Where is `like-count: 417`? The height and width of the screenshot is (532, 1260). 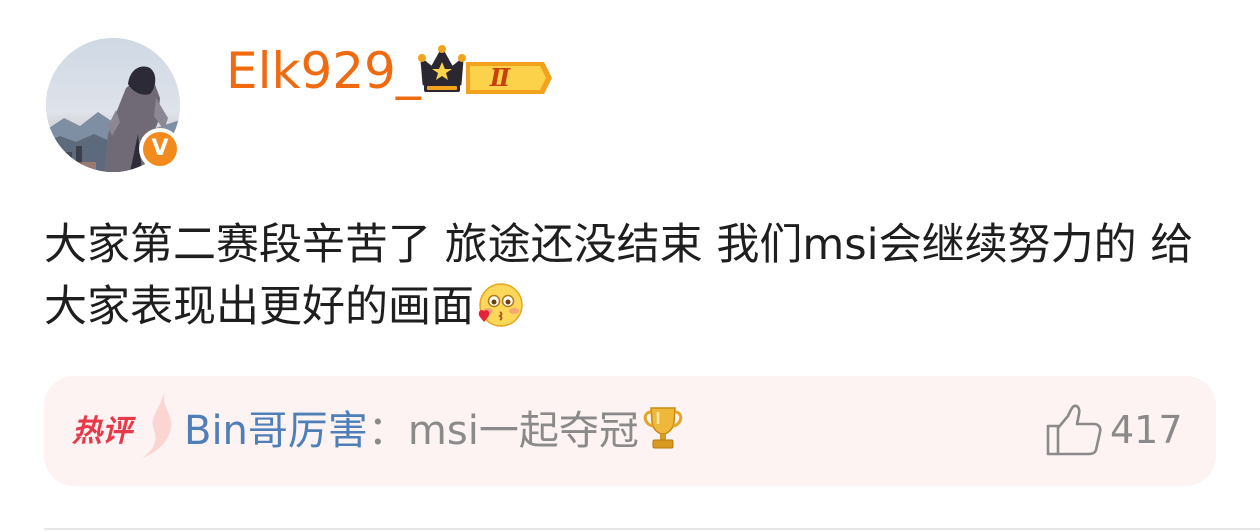
like-count: 417 is located at coordinates (1146, 430).